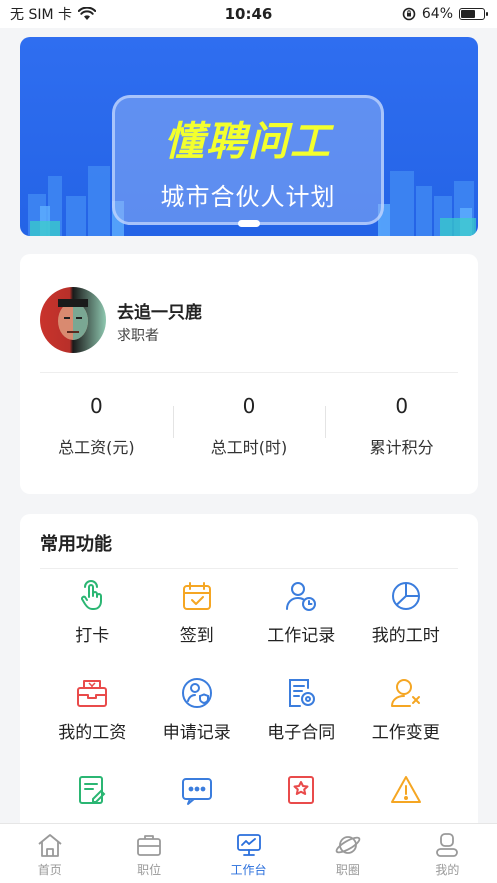 The height and width of the screenshot is (883, 497). I want to click on message-icon, so click(196, 791).